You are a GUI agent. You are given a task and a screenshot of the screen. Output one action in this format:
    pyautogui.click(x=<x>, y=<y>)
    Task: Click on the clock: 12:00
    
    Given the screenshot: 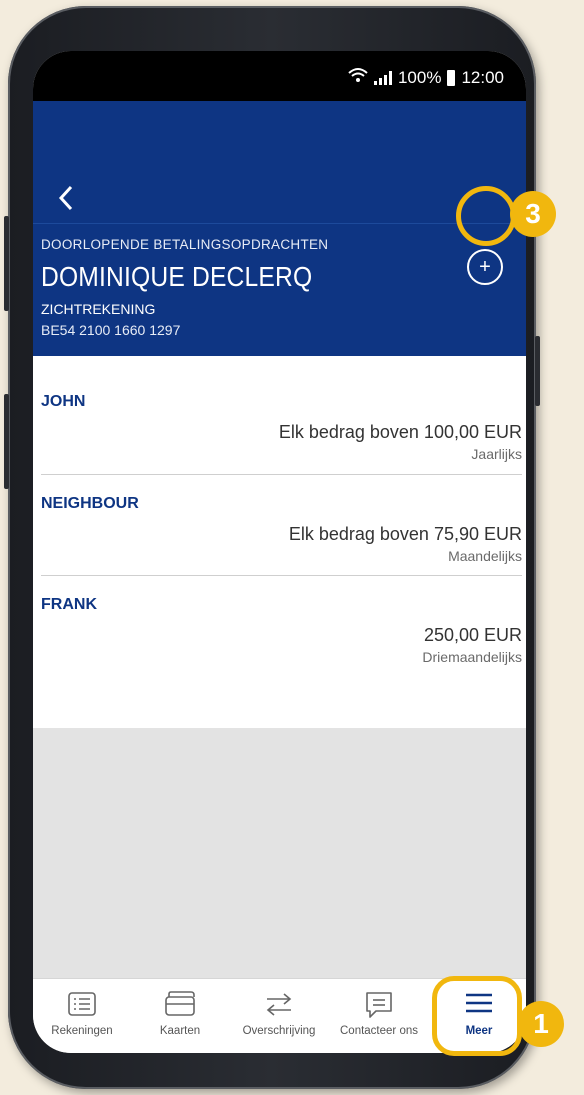 What is the action you would take?
    pyautogui.click(x=482, y=77)
    